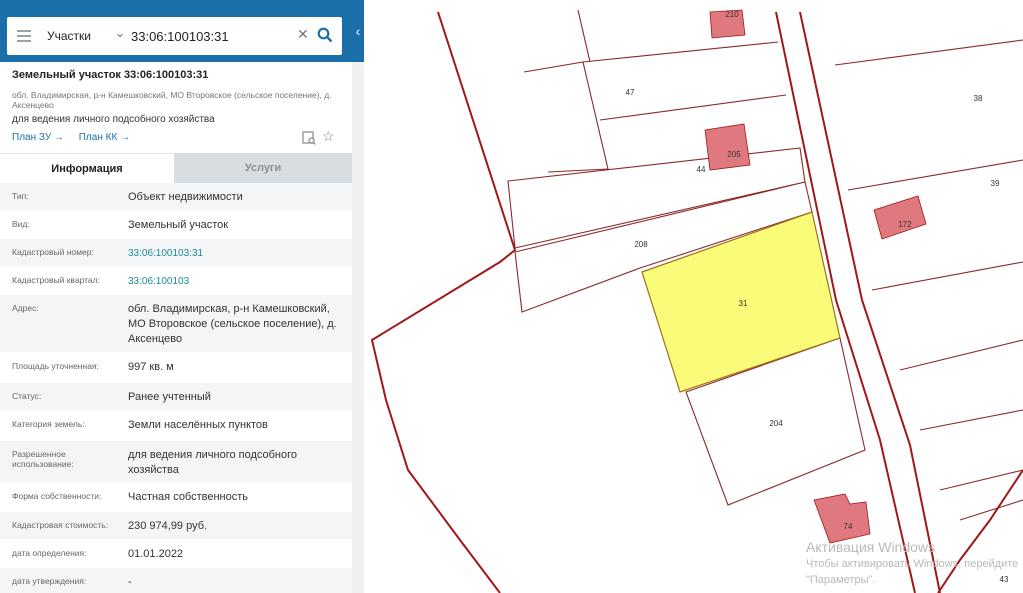 The image size is (1023, 593). Describe the element at coordinates (905, 224) in the screenshot. I see `map-label-172: 172` at that location.